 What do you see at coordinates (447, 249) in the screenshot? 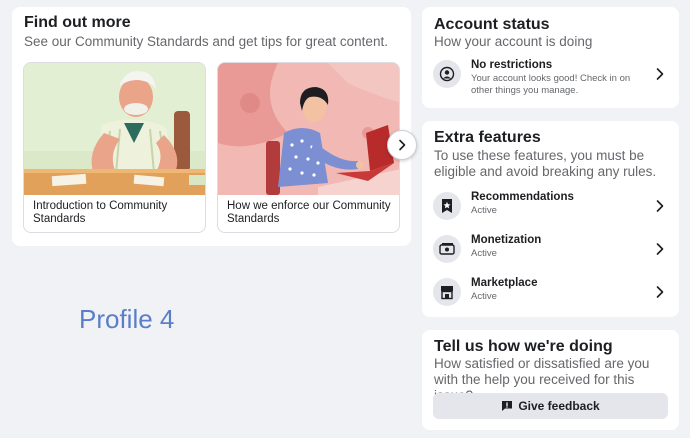
I see `money-icon` at bounding box center [447, 249].